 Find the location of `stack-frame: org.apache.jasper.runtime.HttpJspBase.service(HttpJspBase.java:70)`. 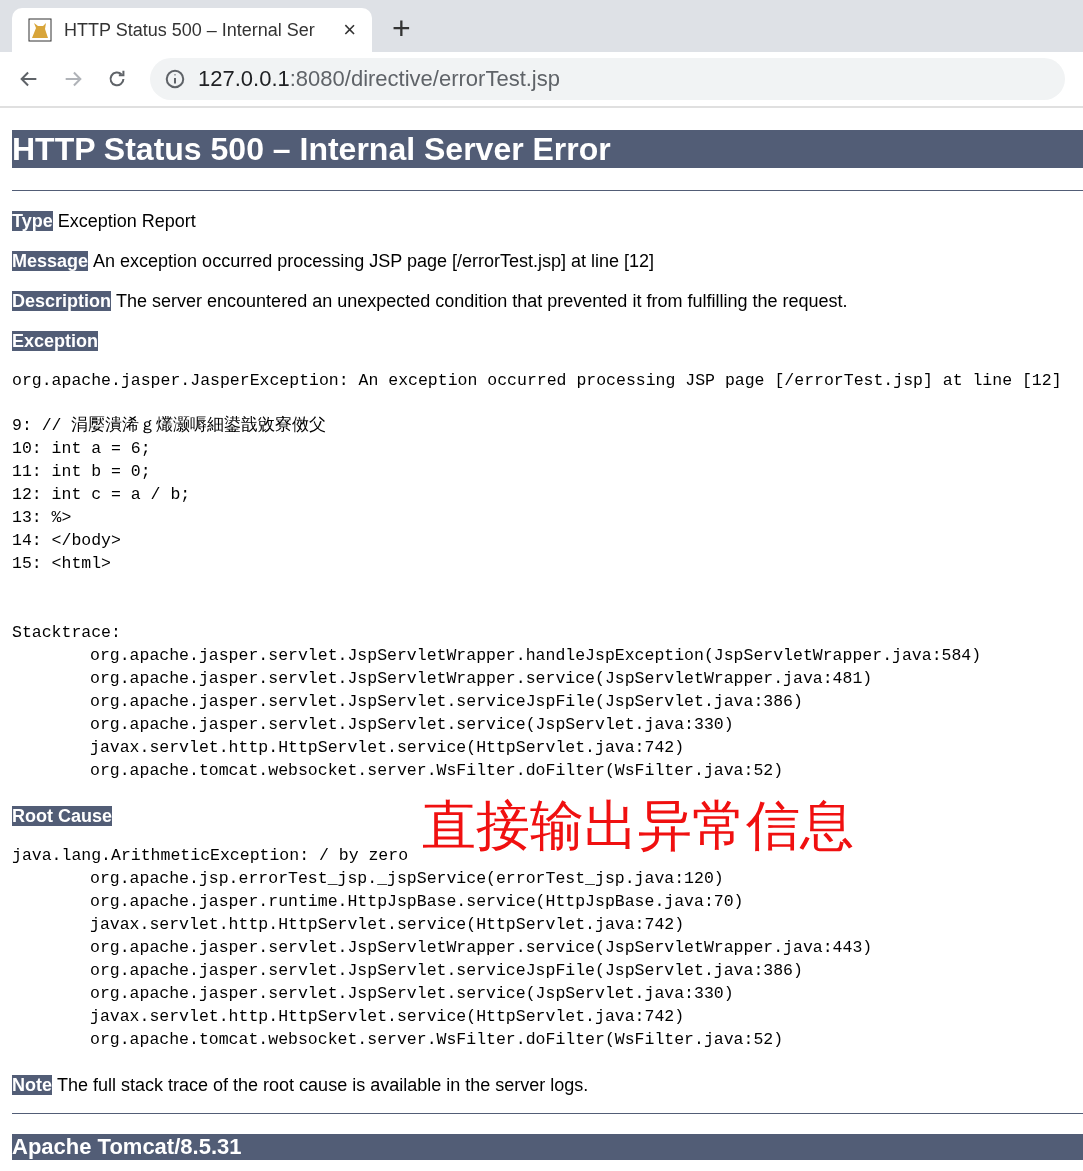

stack-frame: org.apache.jasper.runtime.HttpJspBase.service(HttpJspBase.java:70) is located at coordinates (547, 901).